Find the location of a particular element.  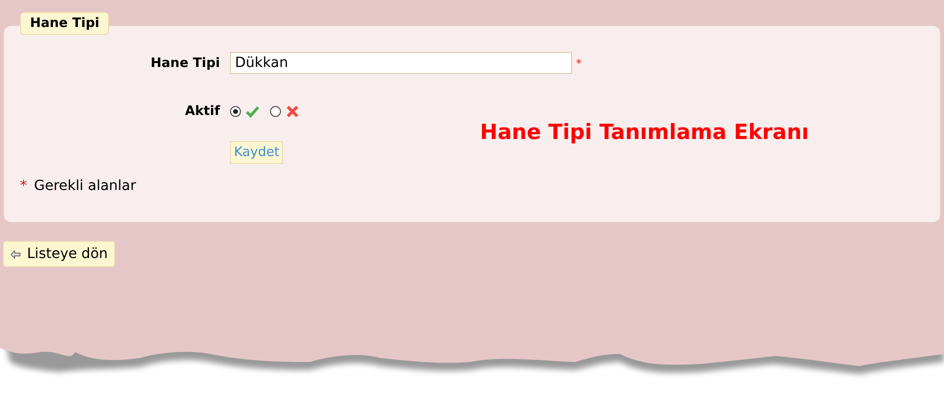

field-label: Aktif is located at coordinates (202, 111).